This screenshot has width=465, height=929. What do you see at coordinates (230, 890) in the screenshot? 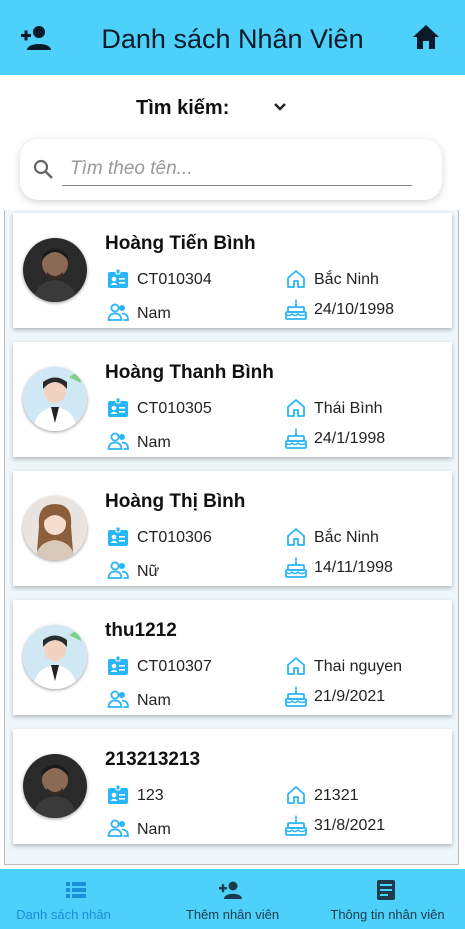
I see `person-add-icon` at bounding box center [230, 890].